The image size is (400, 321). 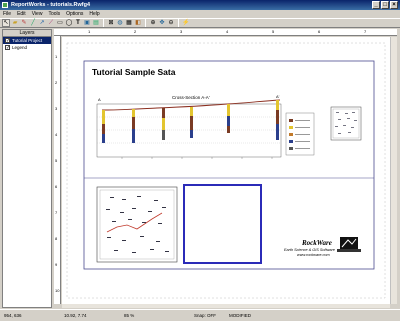 What do you see at coordinates (153, 23) in the screenshot?
I see `zoom-in-icon: ⊕` at bounding box center [153, 23].